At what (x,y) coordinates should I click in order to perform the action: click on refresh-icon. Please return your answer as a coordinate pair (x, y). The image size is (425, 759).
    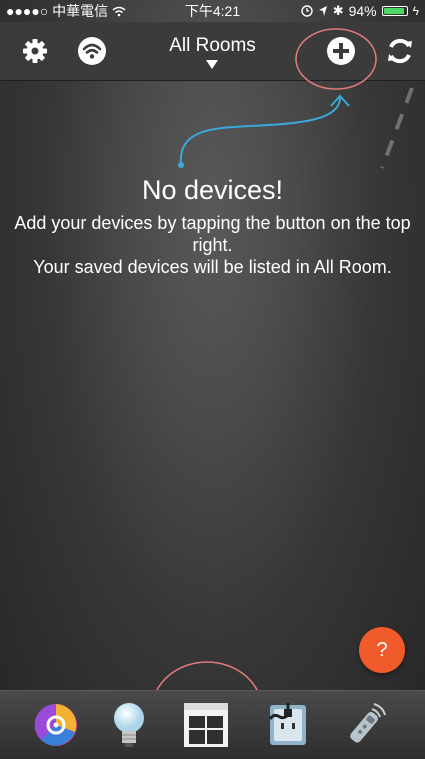
    Looking at the image, I should click on (400, 51).